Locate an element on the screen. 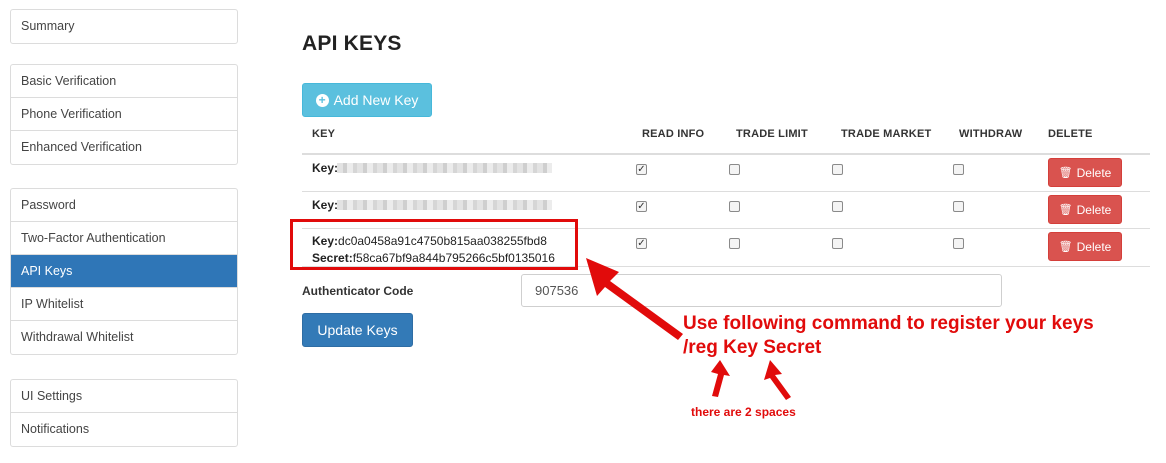 The width and height of the screenshot is (1166, 463). add-new-key-label: Add New Key is located at coordinates (376, 100).